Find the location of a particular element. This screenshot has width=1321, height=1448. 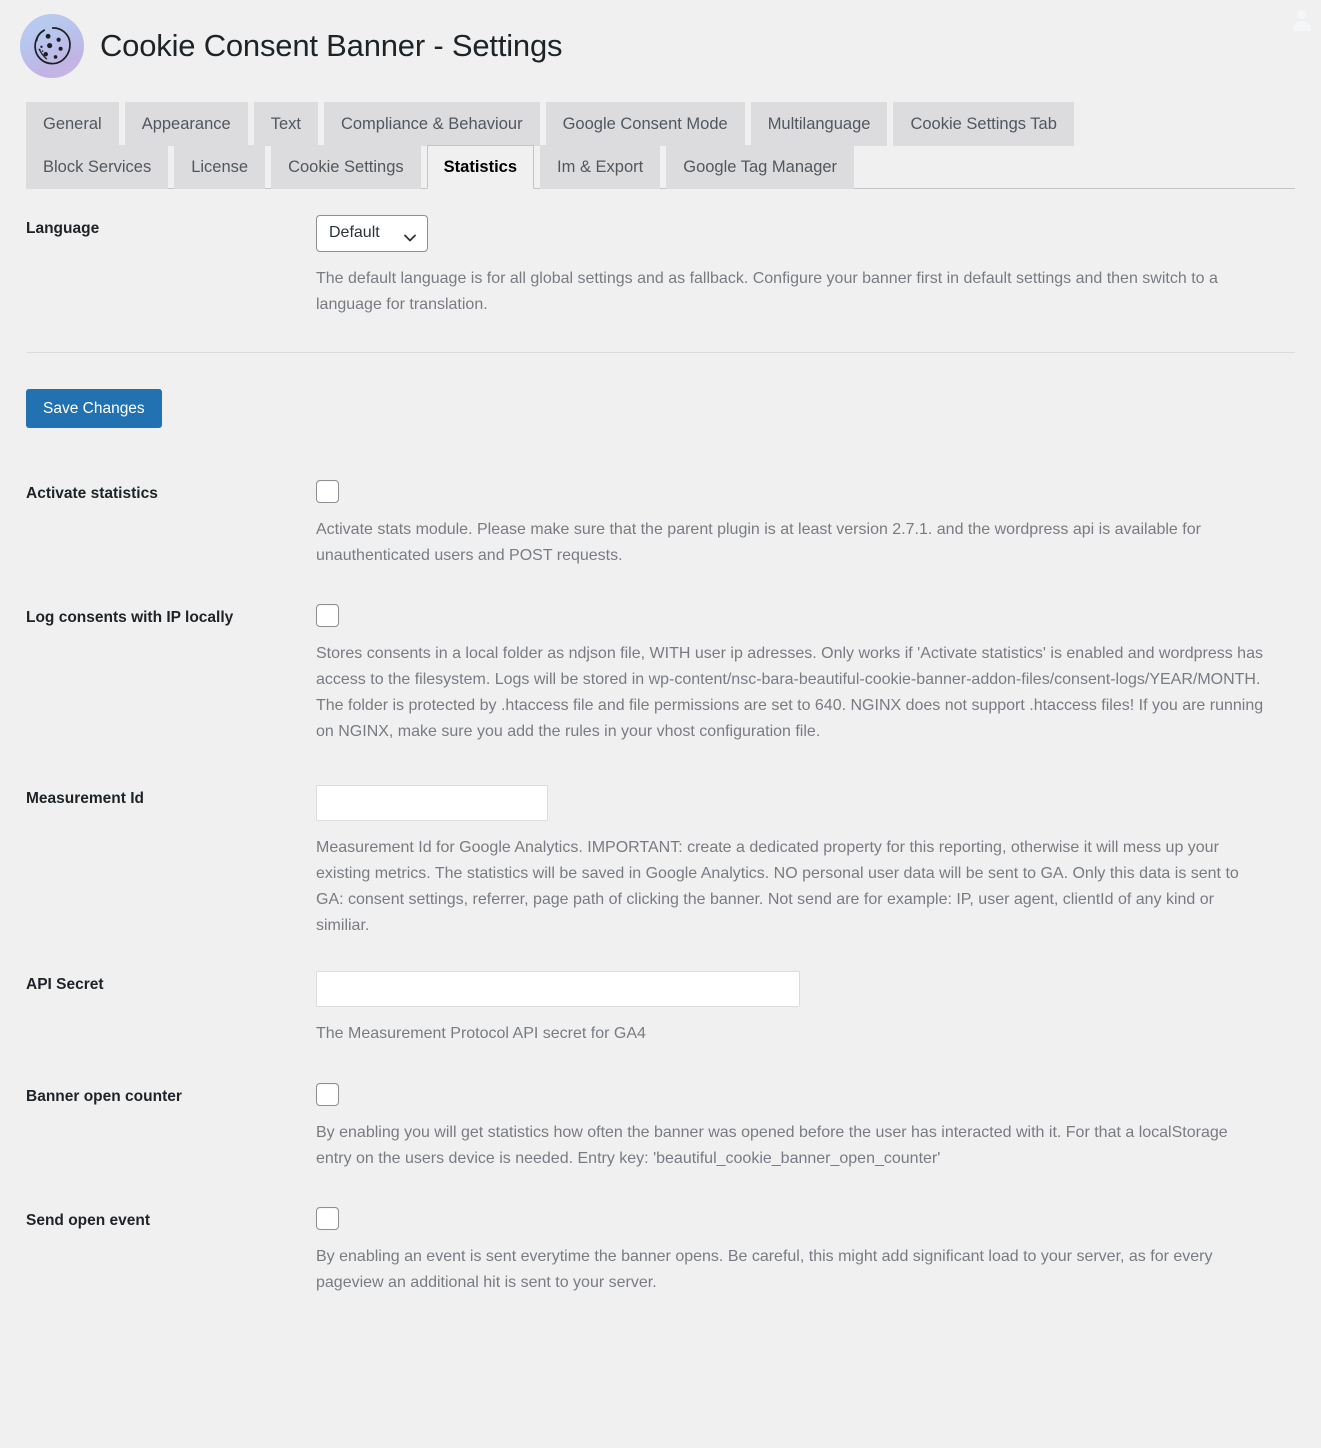

tab-statistics: Statistics is located at coordinates (480, 166).